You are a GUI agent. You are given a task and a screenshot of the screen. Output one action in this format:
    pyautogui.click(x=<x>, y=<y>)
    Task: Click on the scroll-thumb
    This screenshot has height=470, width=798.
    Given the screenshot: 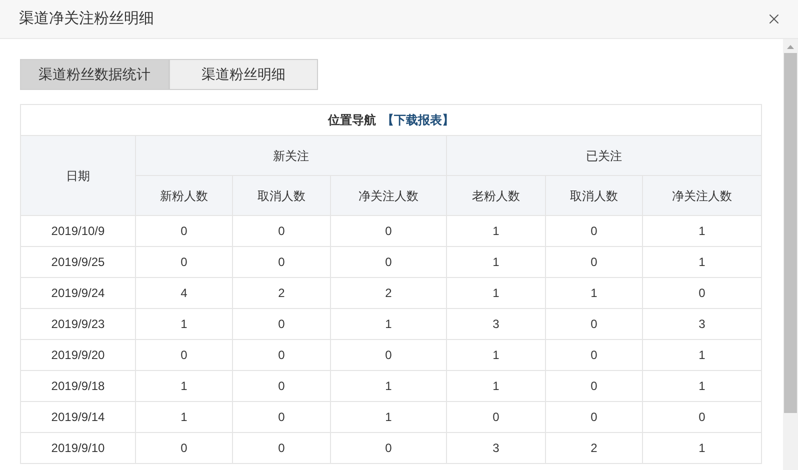 What is the action you would take?
    pyautogui.click(x=790, y=233)
    